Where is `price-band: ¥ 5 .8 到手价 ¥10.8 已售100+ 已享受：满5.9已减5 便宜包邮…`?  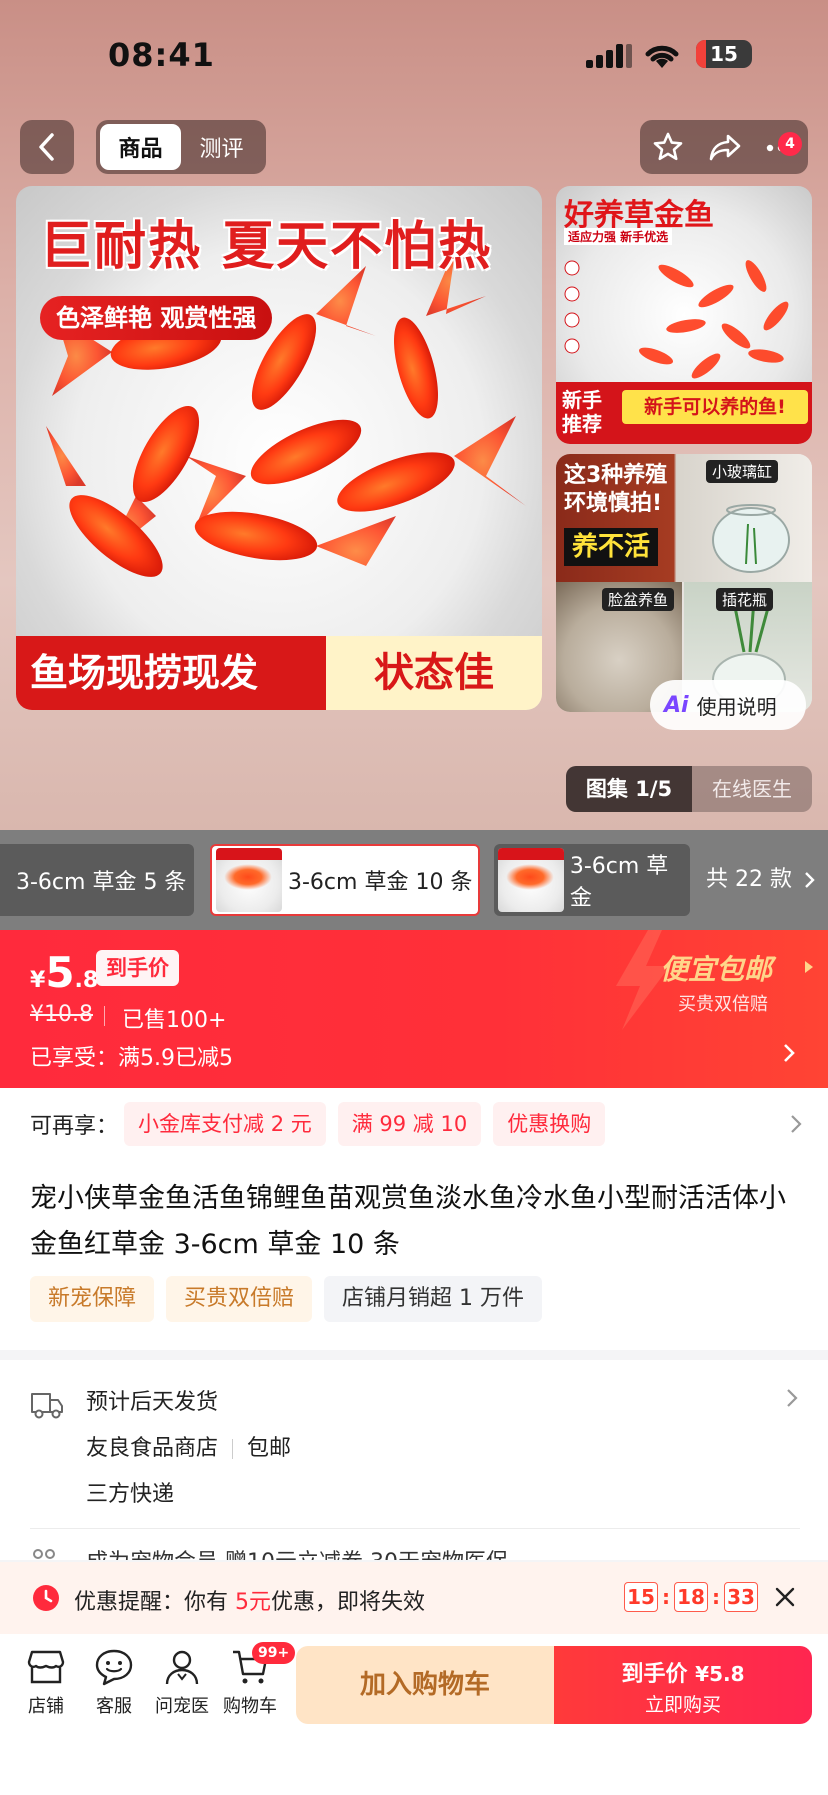 price-band: ¥ 5 .8 到手价 ¥10.8 已售100+ 已享受：满5.9已减5 便宜包邮… is located at coordinates (414, 1009).